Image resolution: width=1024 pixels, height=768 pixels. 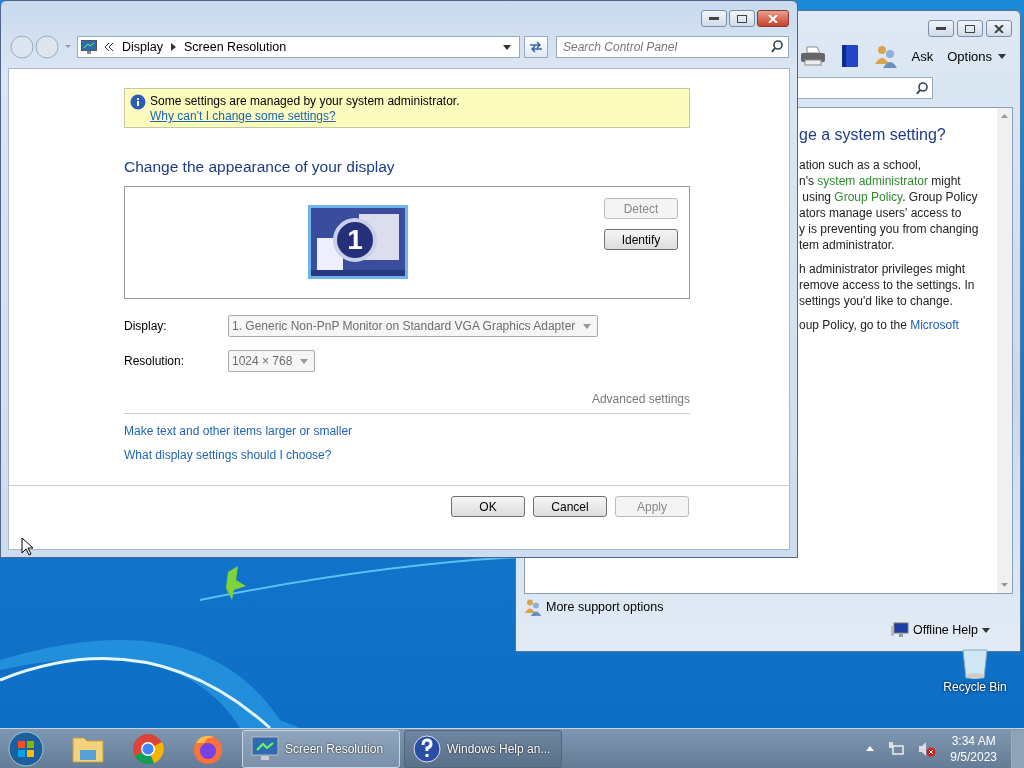 What do you see at coordinates (26, 748) in the screenshot?
I see `start-button` at bounding box center [26, 748].